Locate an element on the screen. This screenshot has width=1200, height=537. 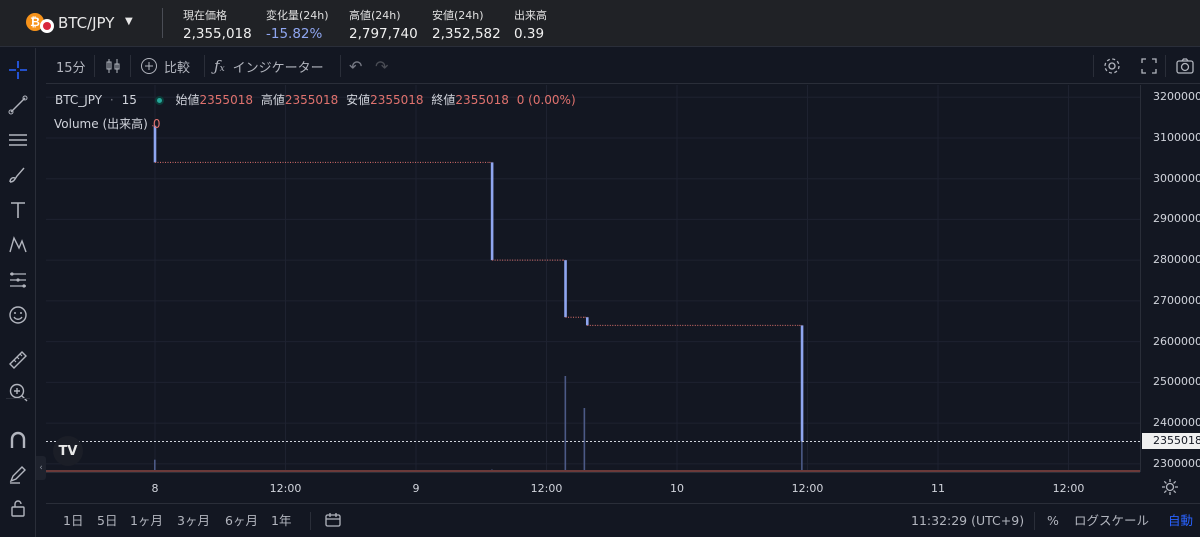
emoji-tool-icon is located at coordinates (18, 315).